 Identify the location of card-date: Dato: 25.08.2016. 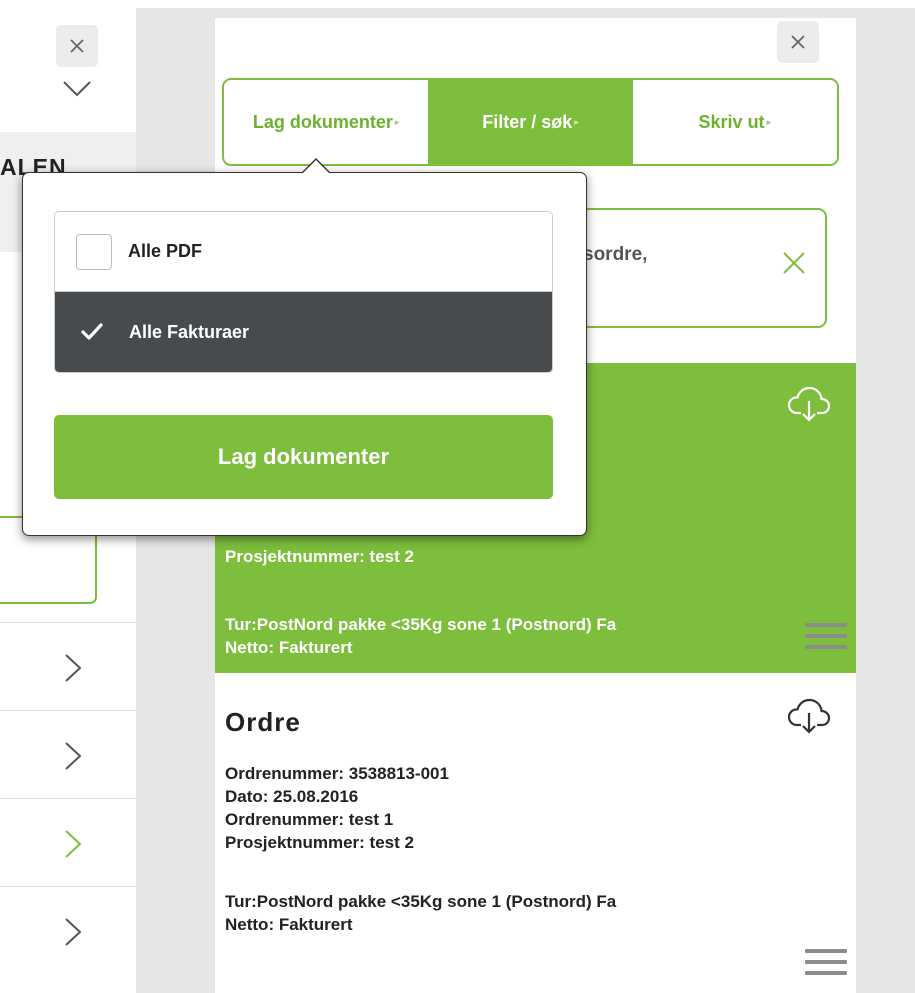
(292, 796).